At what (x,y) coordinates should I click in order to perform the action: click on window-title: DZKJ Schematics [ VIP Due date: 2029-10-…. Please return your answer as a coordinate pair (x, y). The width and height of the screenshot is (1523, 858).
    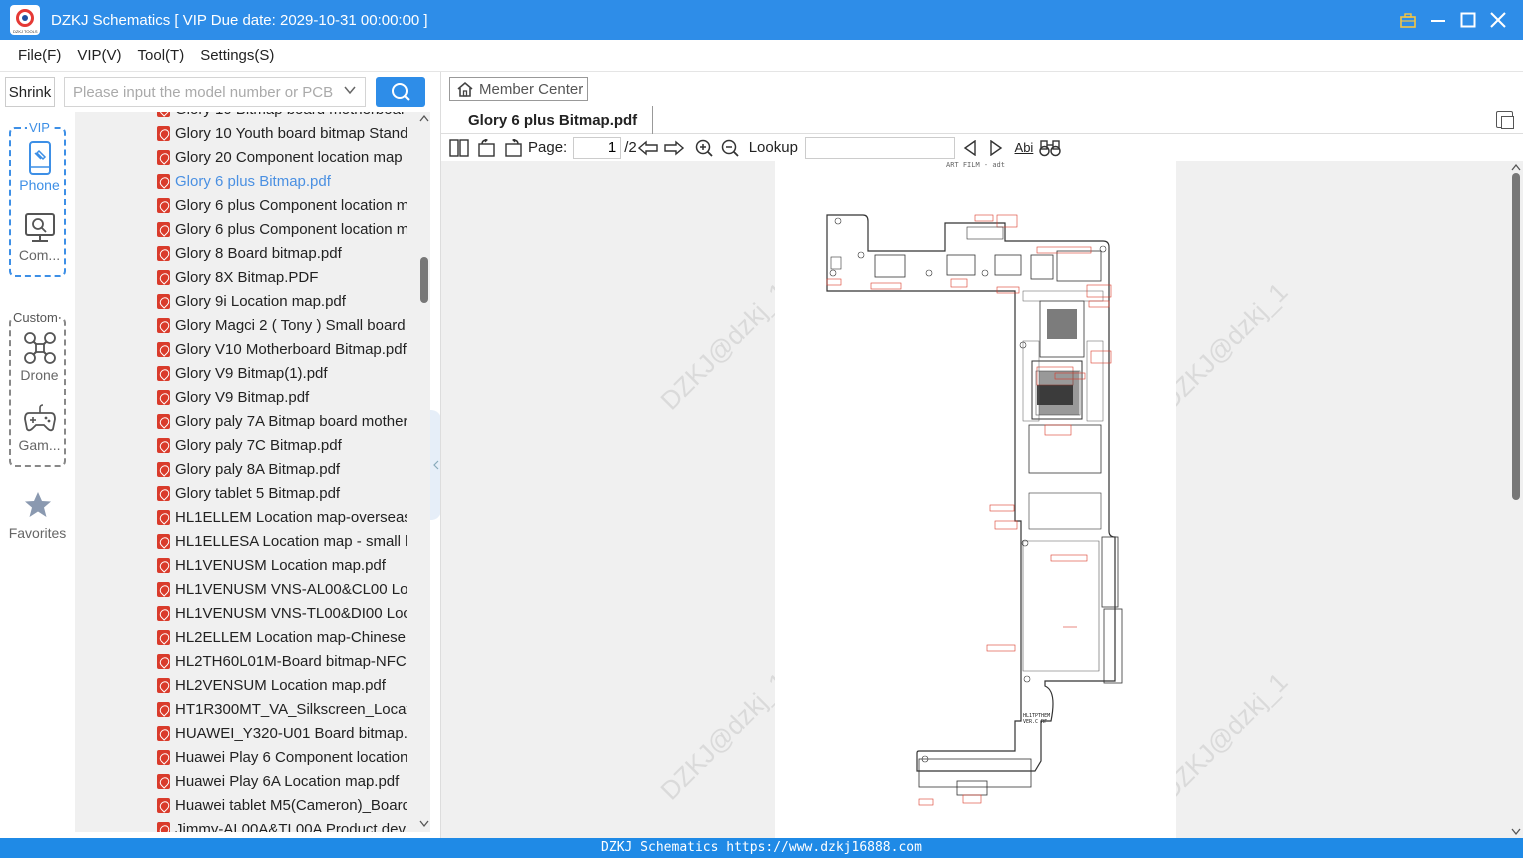
    Looking at the image, I should click on (239, 20).